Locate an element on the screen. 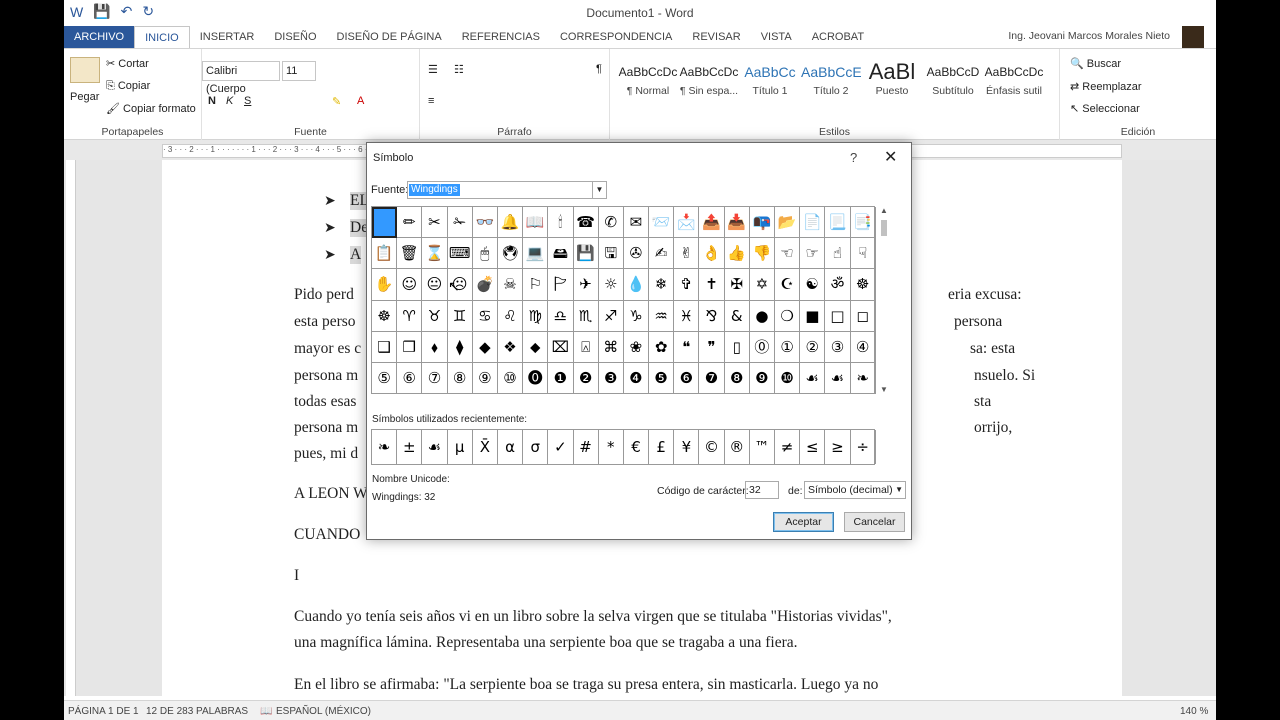  recent-symbols: ❧ ± ☙ µ X̄ α σ ✓ # * € £ ¥ © ® ™ ≠ ≤ ≥ ÷ is located at coordinates (623, 447).